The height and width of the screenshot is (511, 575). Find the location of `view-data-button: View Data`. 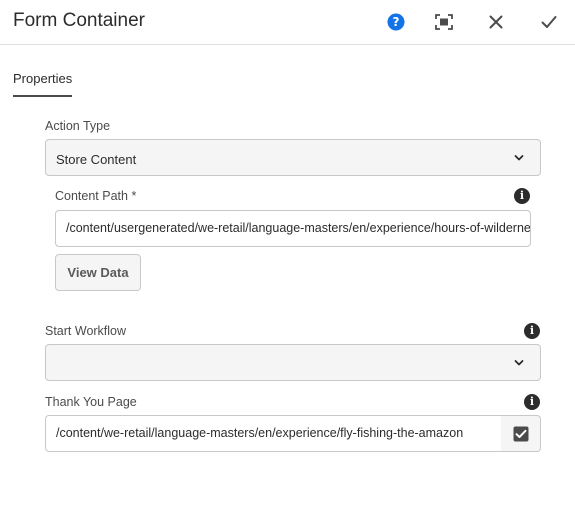

view-data-button: View Data is located at coordinates (98, 272).